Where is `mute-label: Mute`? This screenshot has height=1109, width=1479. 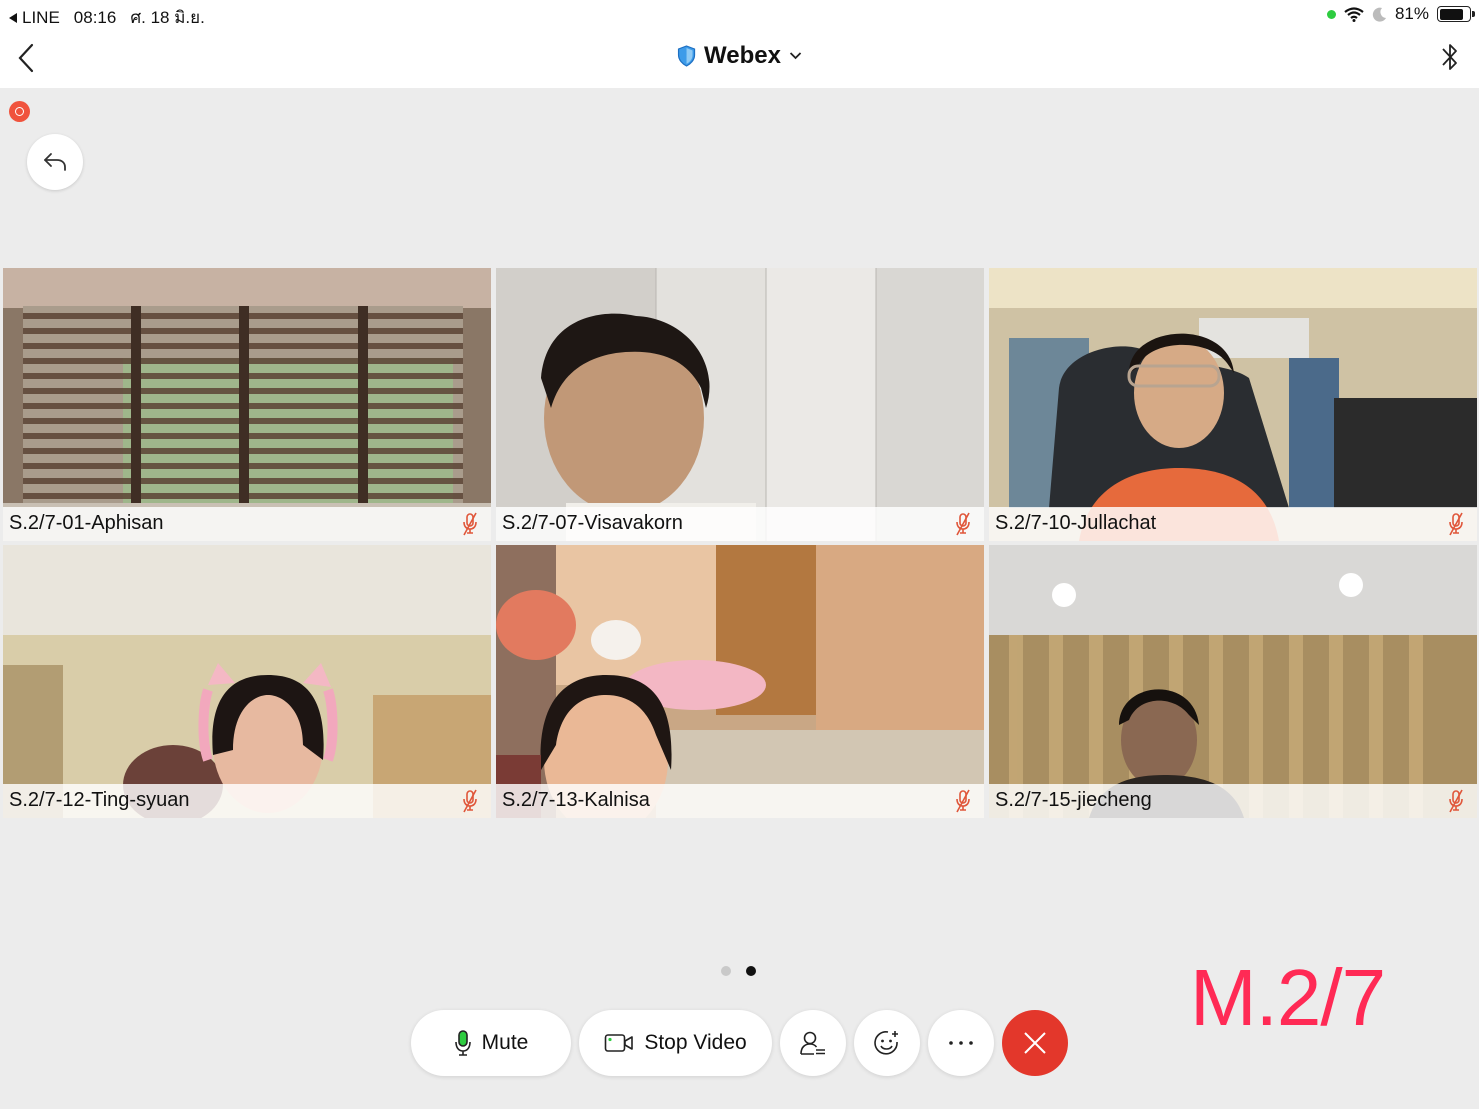
mute-label: Mute is located at coordinates (505, 1042).